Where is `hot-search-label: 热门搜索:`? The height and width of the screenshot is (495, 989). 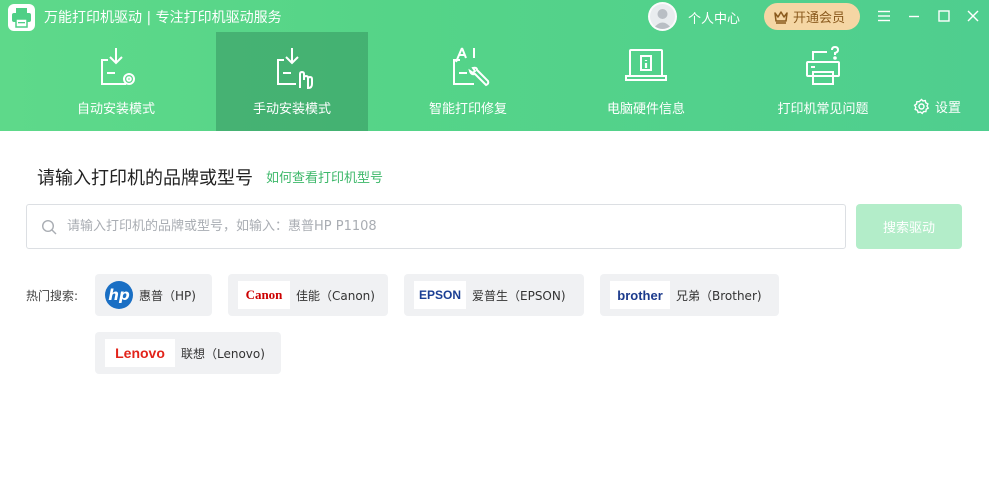
hot-search-label: 热门搜索: is located at coordinates (52, 296).